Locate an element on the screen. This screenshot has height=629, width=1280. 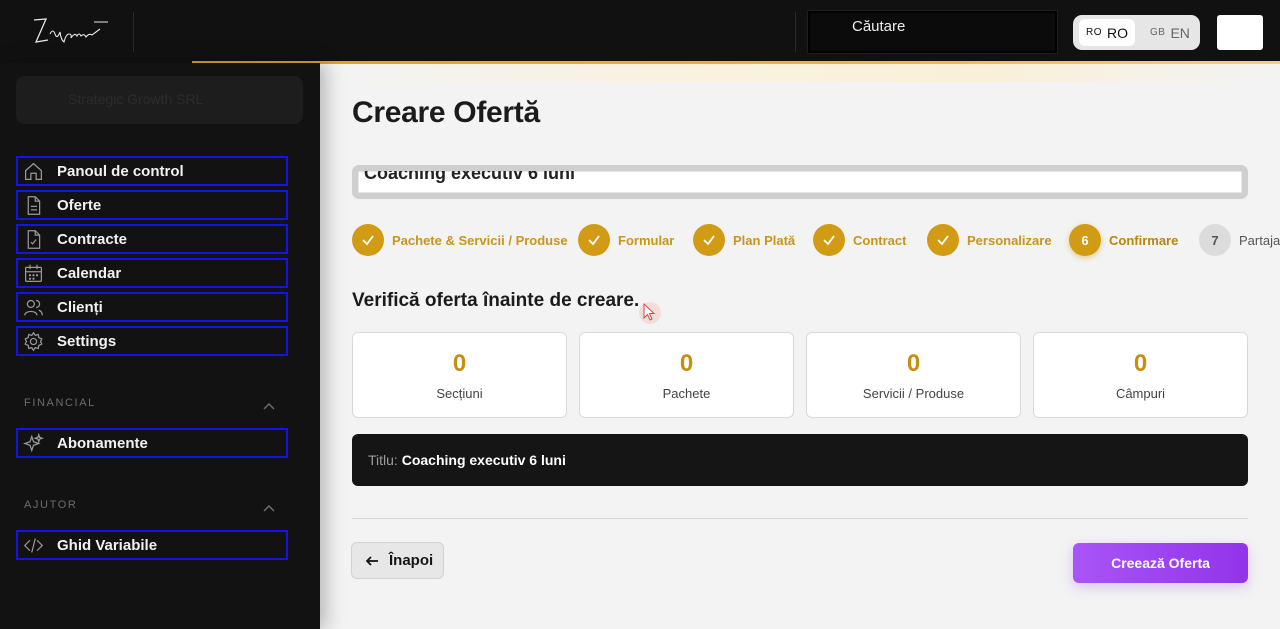
step-label: Plan Plată is located at coordinates (764, 240).